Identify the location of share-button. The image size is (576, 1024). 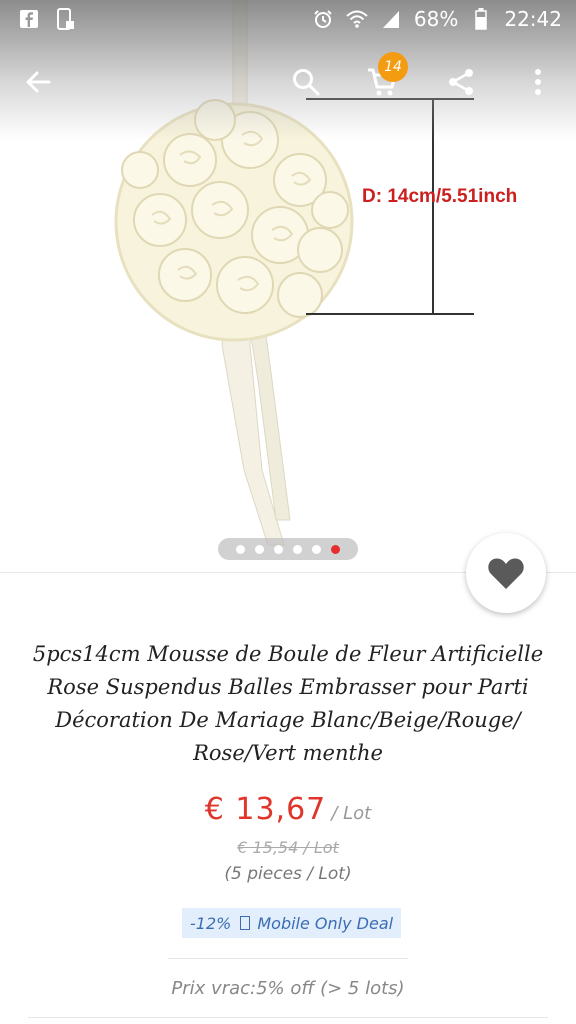
(461, 82).